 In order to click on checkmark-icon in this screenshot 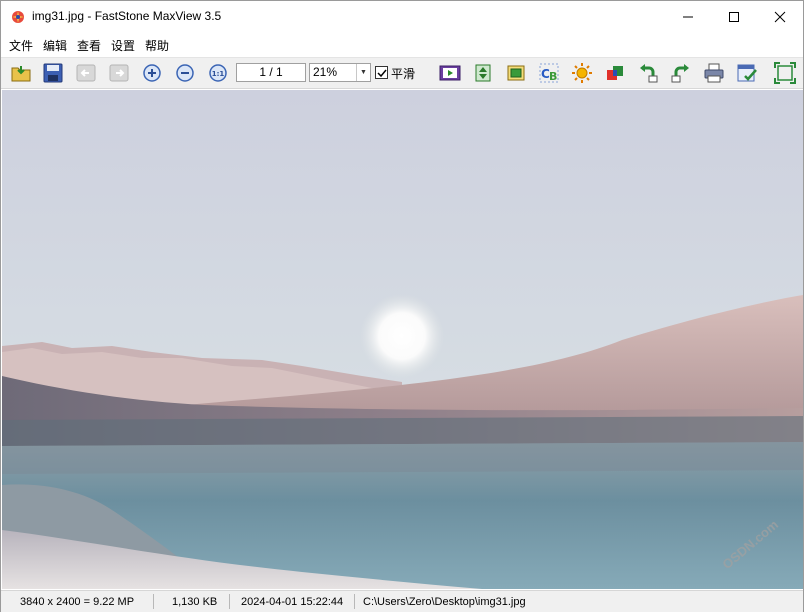, I will do `click(381, 73)`.